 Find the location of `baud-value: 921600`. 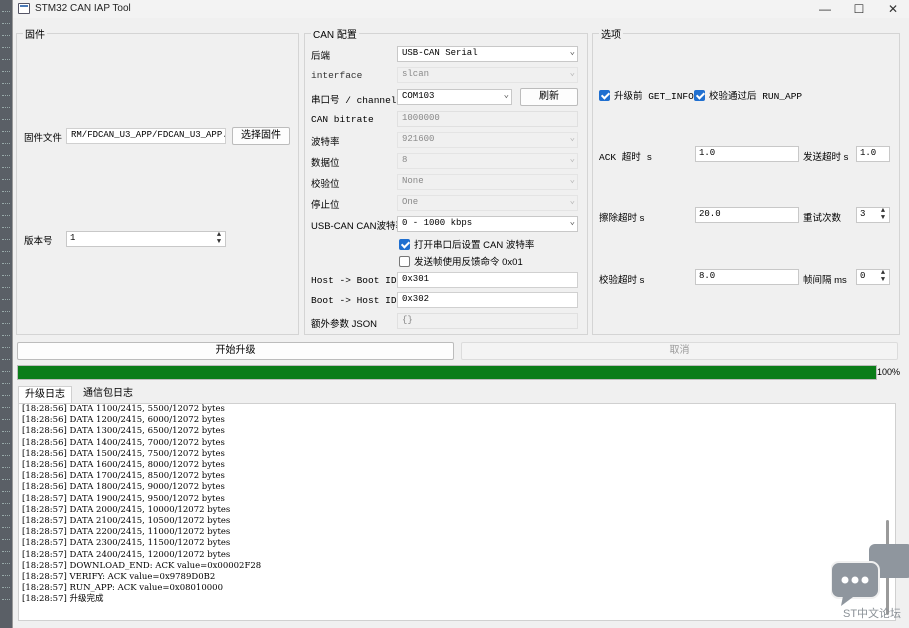

baud-value: 921600 is located at coordinates (418, 139).